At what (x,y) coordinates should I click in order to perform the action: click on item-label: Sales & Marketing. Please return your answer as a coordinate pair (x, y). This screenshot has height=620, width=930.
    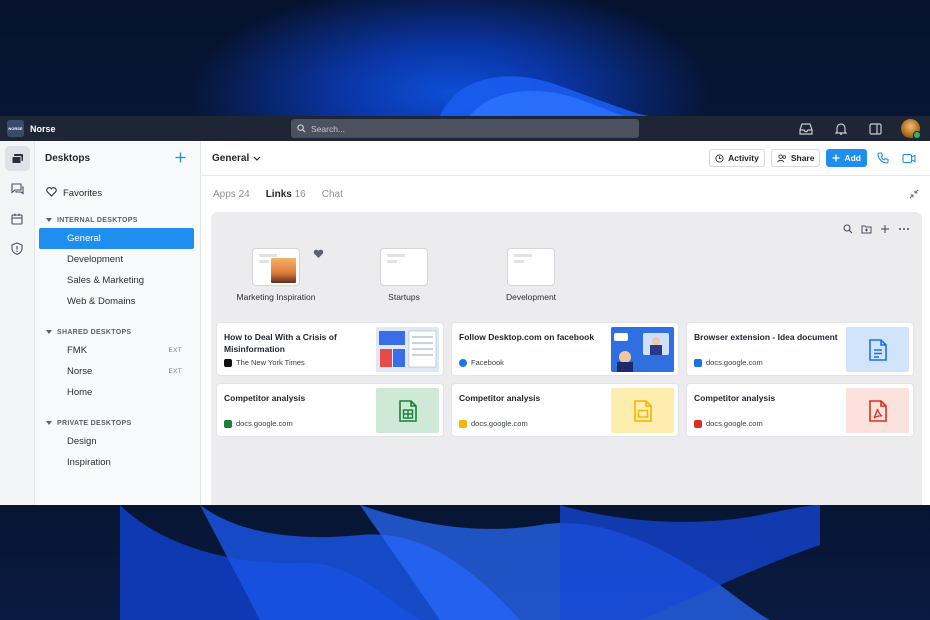
    Looking at the image, I should click on (106, 280).